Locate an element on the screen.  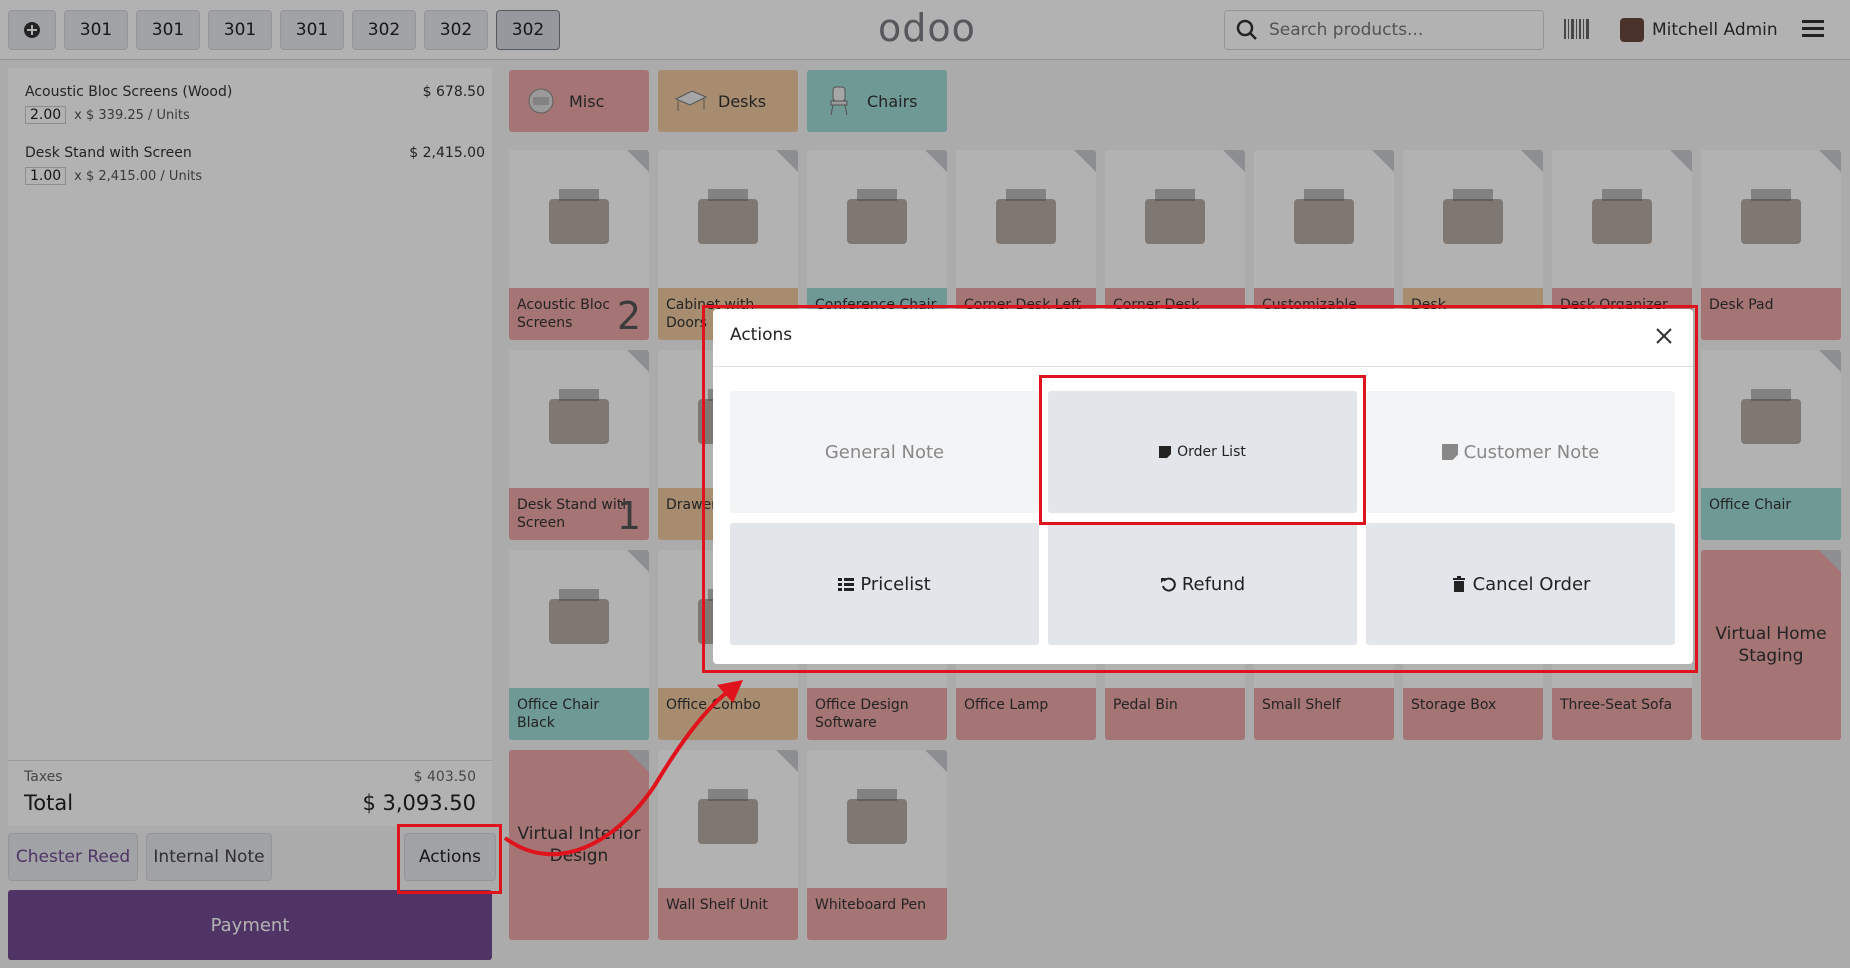
annotation-arrow is located at coordinates (623, 768).